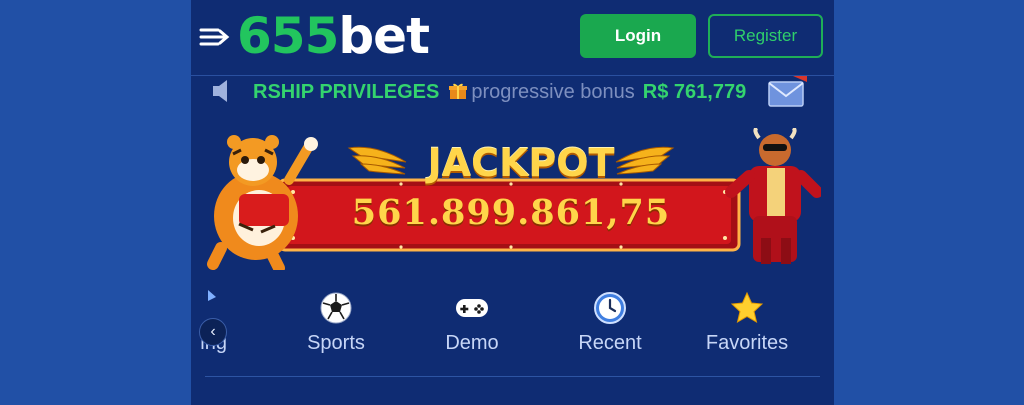  Describe the element at coordinates (336, 343) in the screenshot. I see `category-label-sports: Sports` at that location.